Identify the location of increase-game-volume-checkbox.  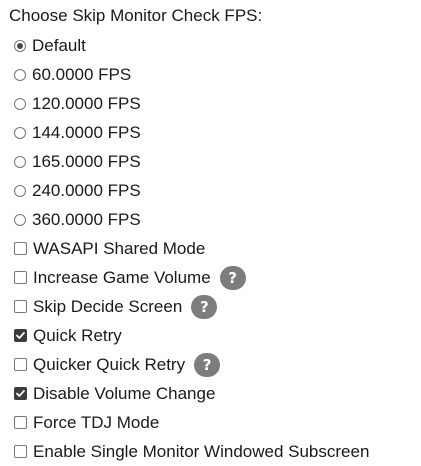
(20, 277).